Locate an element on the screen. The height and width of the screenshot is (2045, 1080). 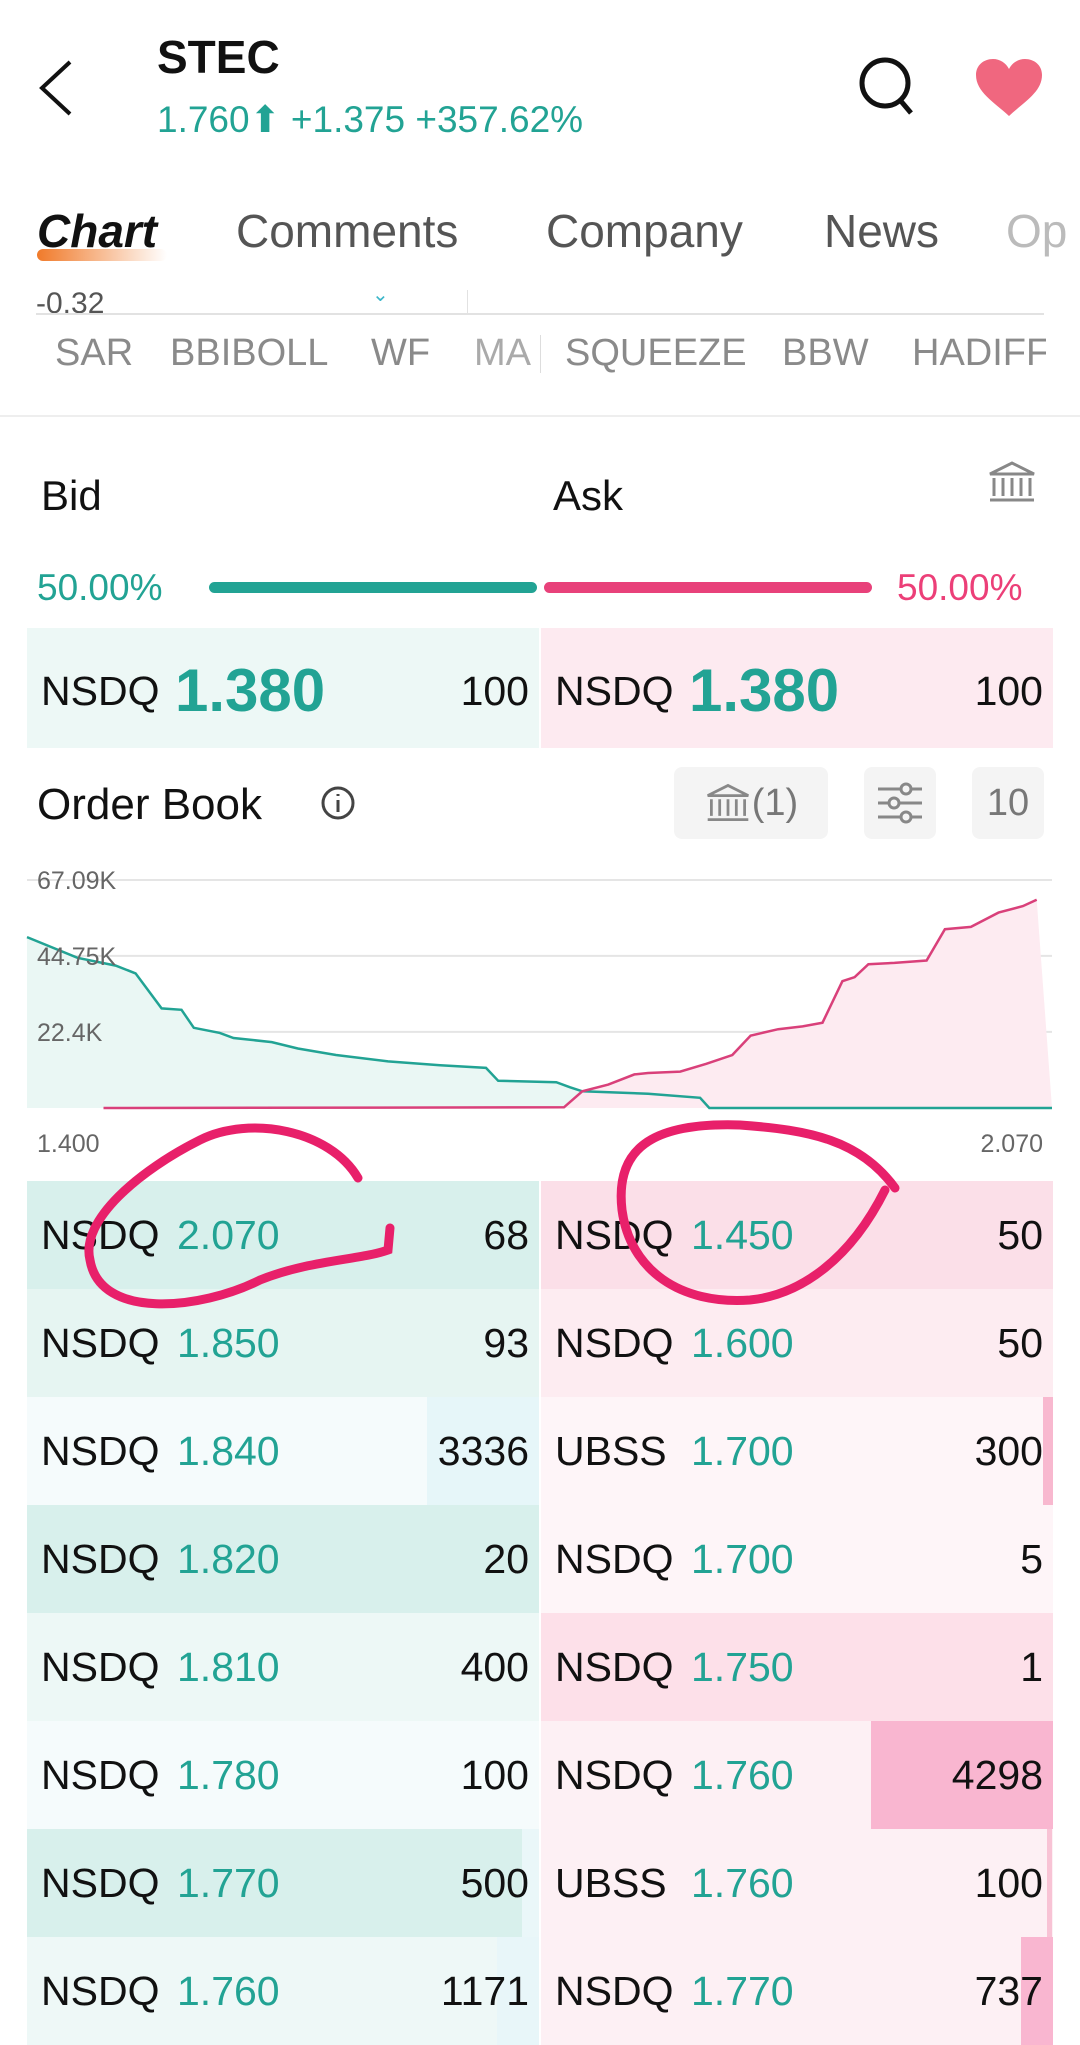
handwritten-annotation is located at coordinates (492, 1214).